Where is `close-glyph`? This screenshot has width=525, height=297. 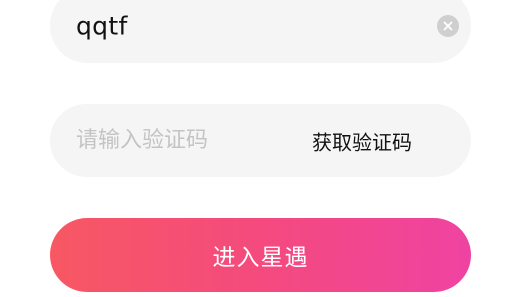
close-glyph is located at coordinates (448, 26).